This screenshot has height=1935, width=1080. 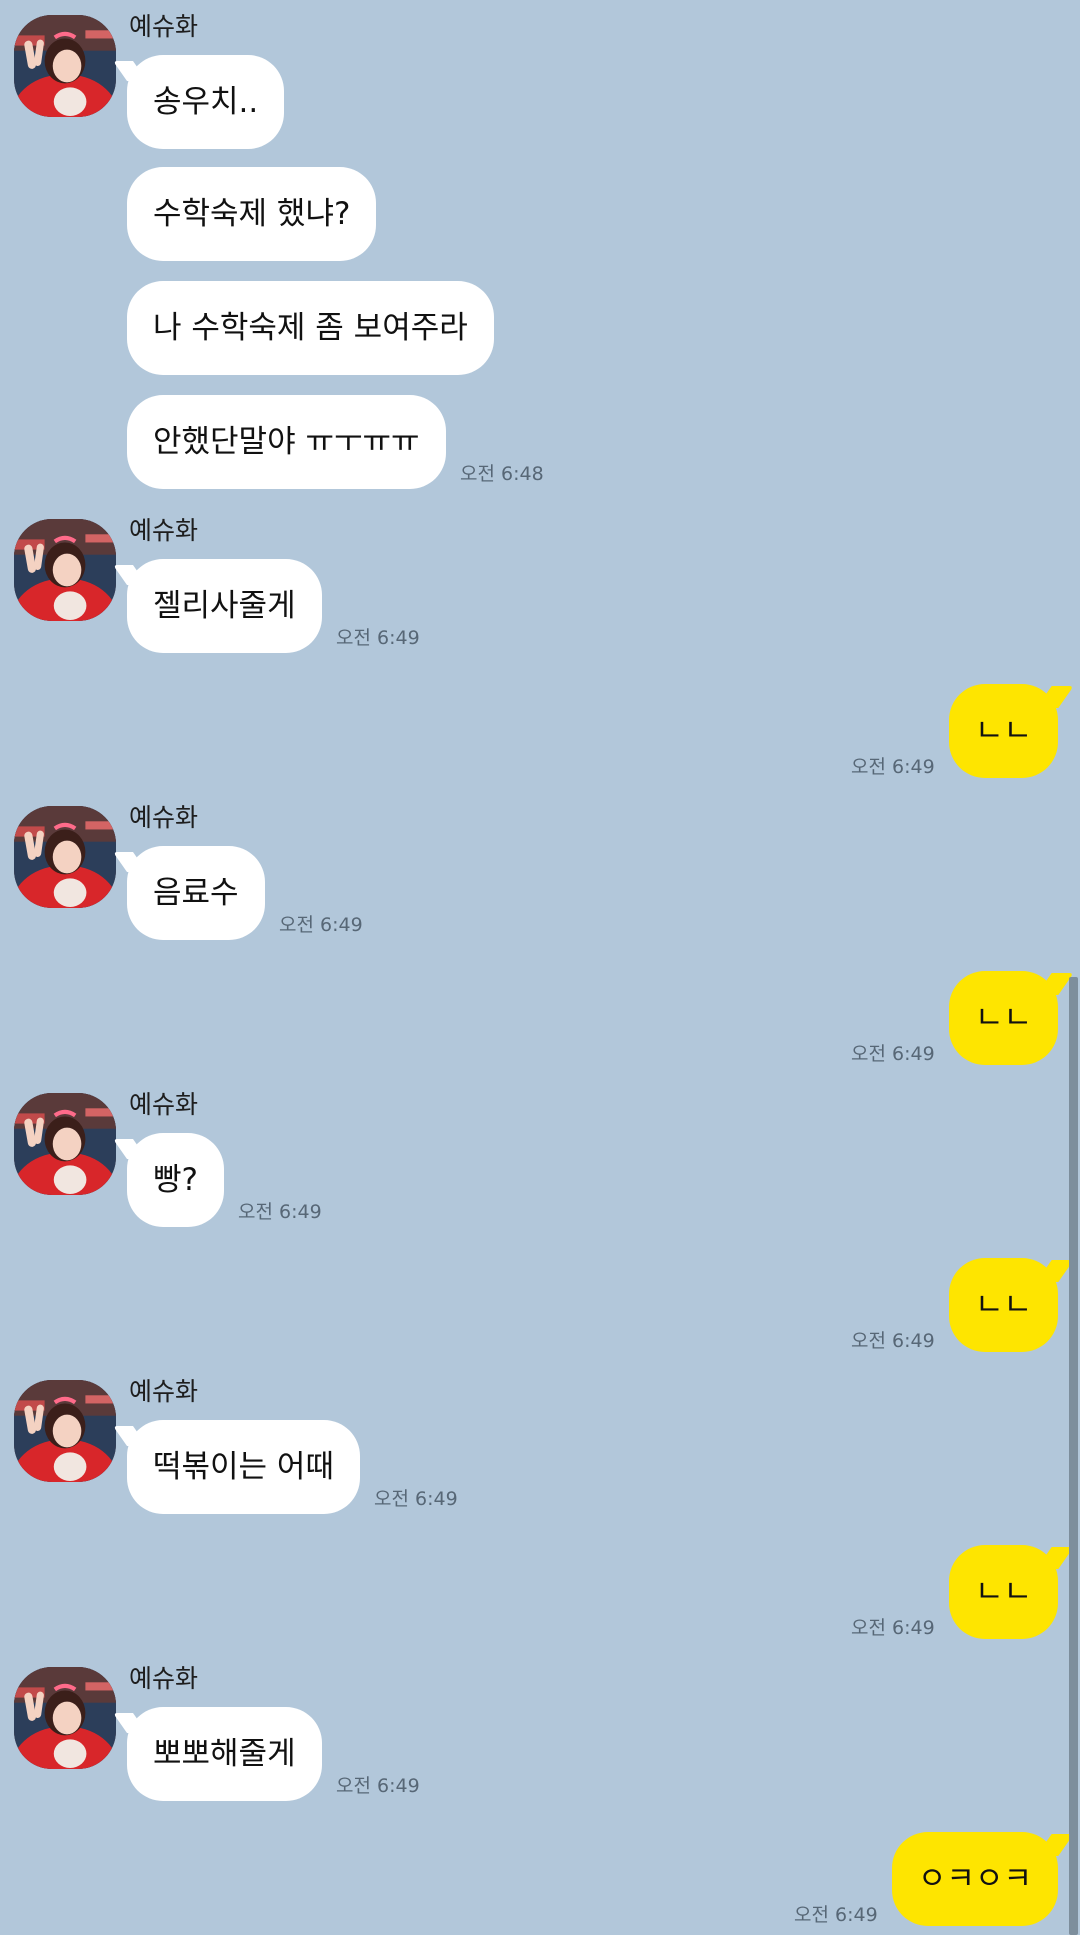 I want to click on incoming-message-bubble: 젤리사줄게, so click(x=224, y=606).